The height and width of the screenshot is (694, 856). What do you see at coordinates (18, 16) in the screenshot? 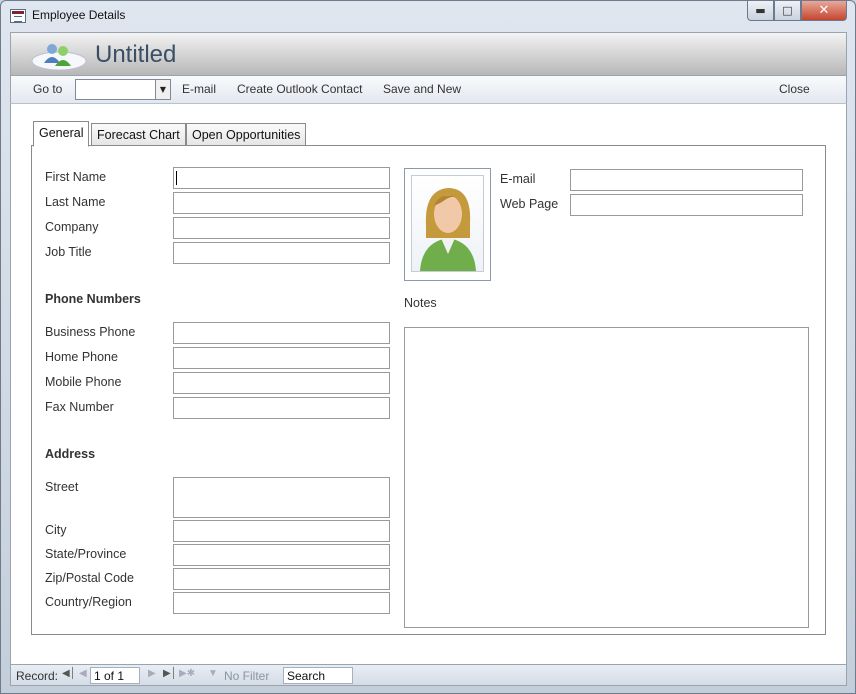
I see `form-icon` at bounding box center [18, 16].